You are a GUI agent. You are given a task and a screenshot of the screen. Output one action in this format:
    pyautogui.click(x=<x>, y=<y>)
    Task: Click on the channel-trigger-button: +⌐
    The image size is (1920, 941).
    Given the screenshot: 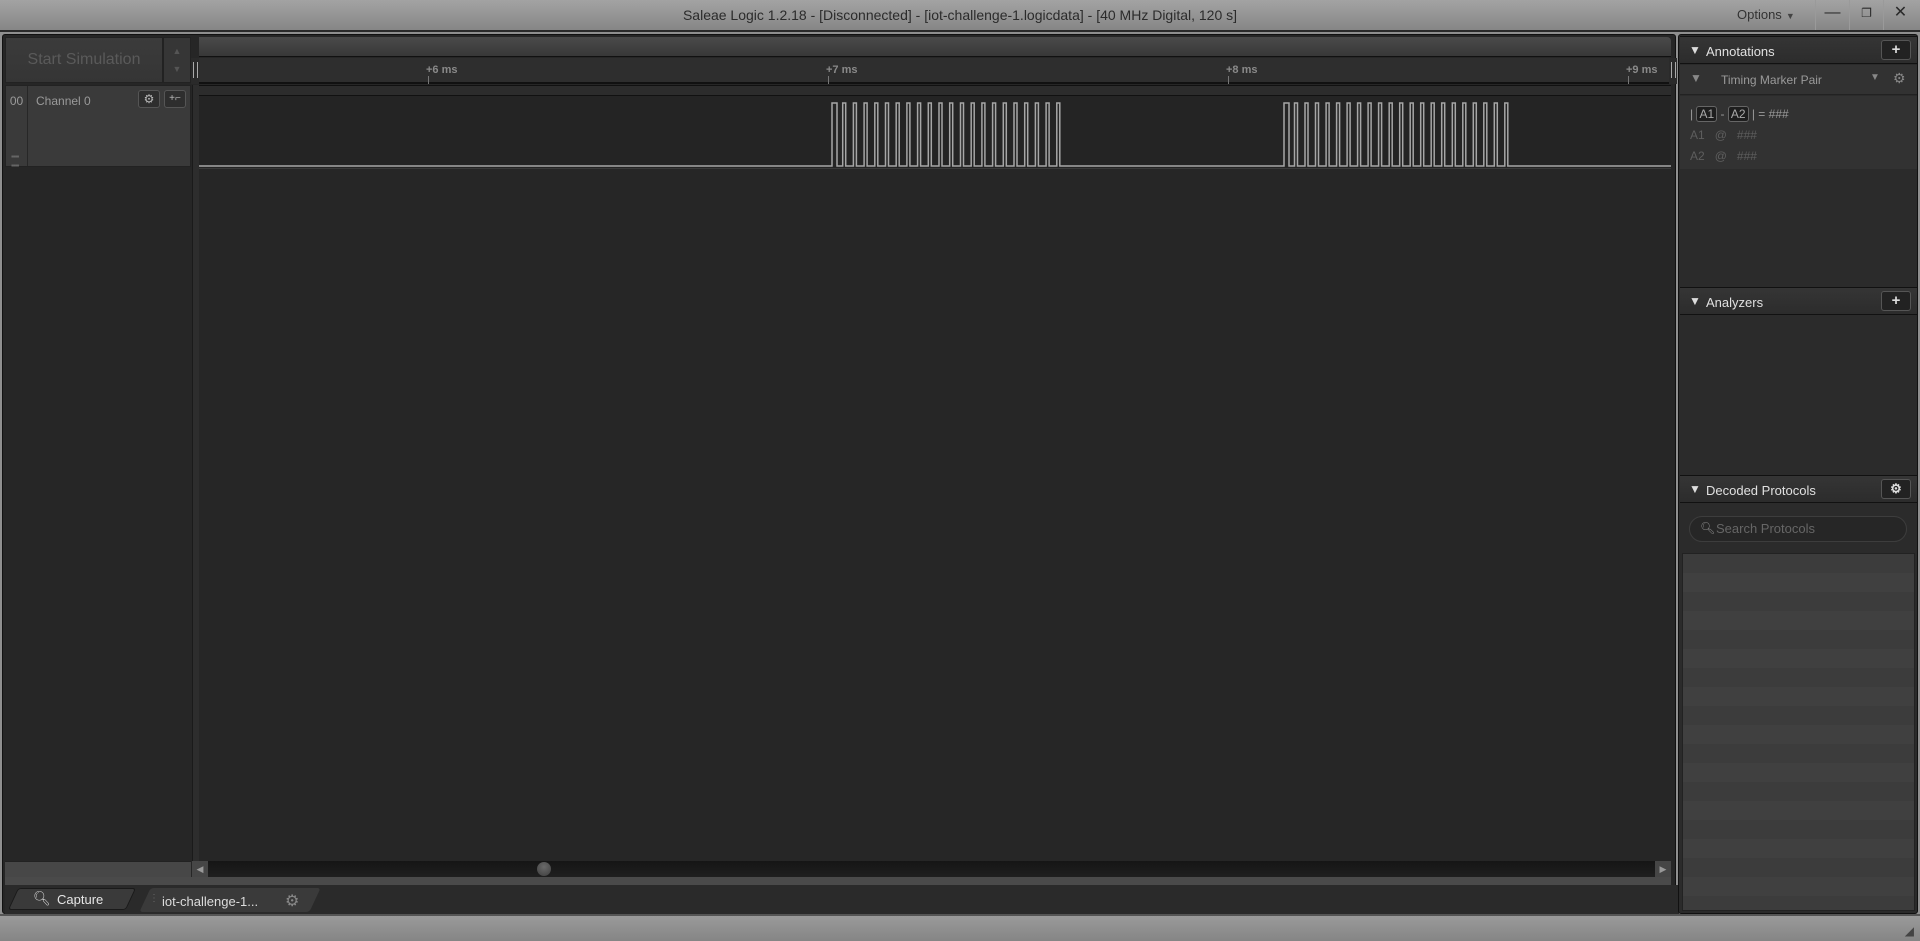 What is the action you would take?
    pyautogui.click(x=175, y=99)
    